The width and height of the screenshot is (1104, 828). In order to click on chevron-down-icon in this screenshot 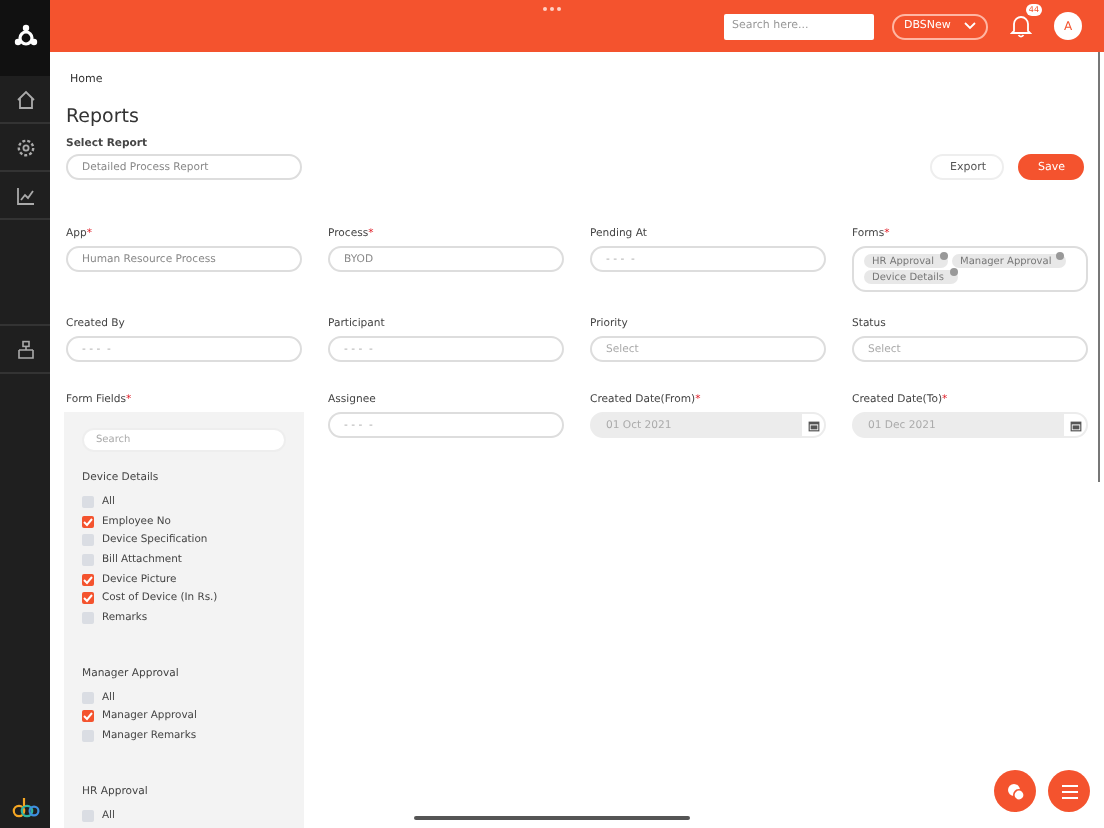, I will do `click(970, 26)`.